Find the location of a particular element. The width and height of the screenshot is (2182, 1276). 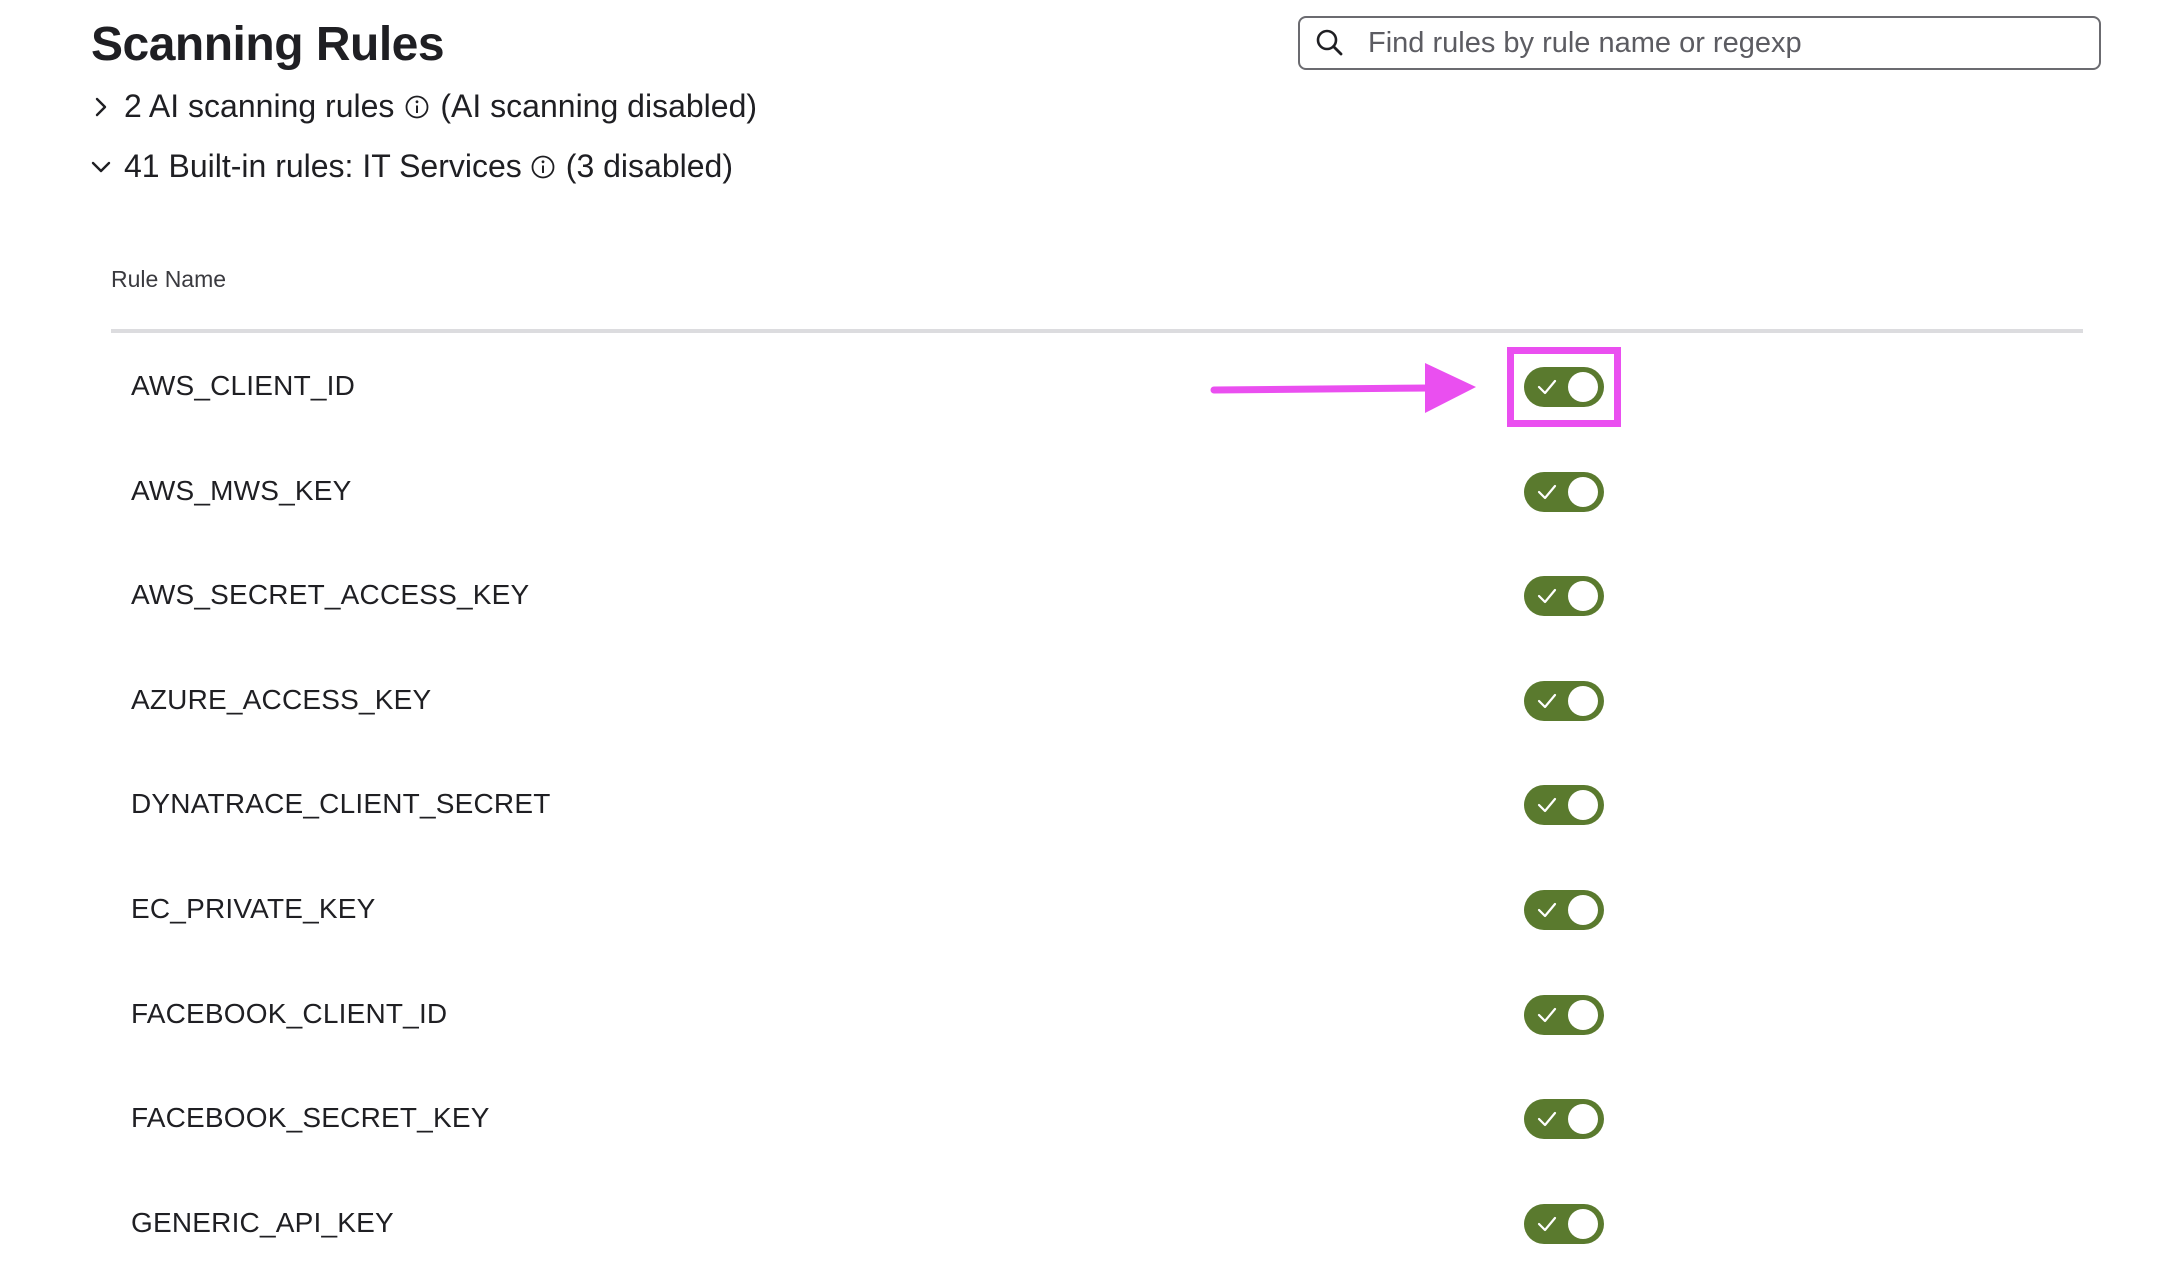

annotation-highlight-box is located at coordinates (1564, 387).